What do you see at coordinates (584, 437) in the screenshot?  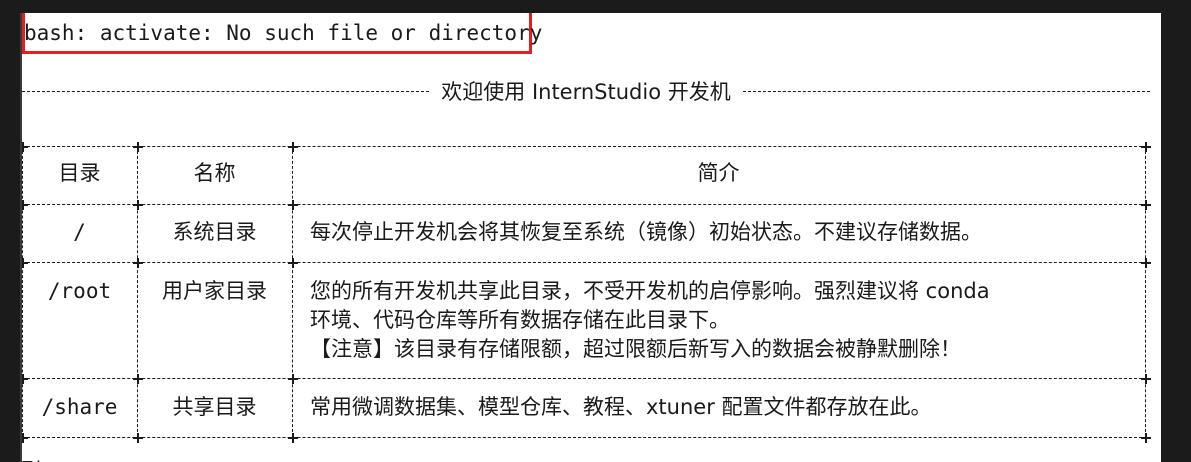 I see `table-border-bottom` at bounding box center [584, 437].